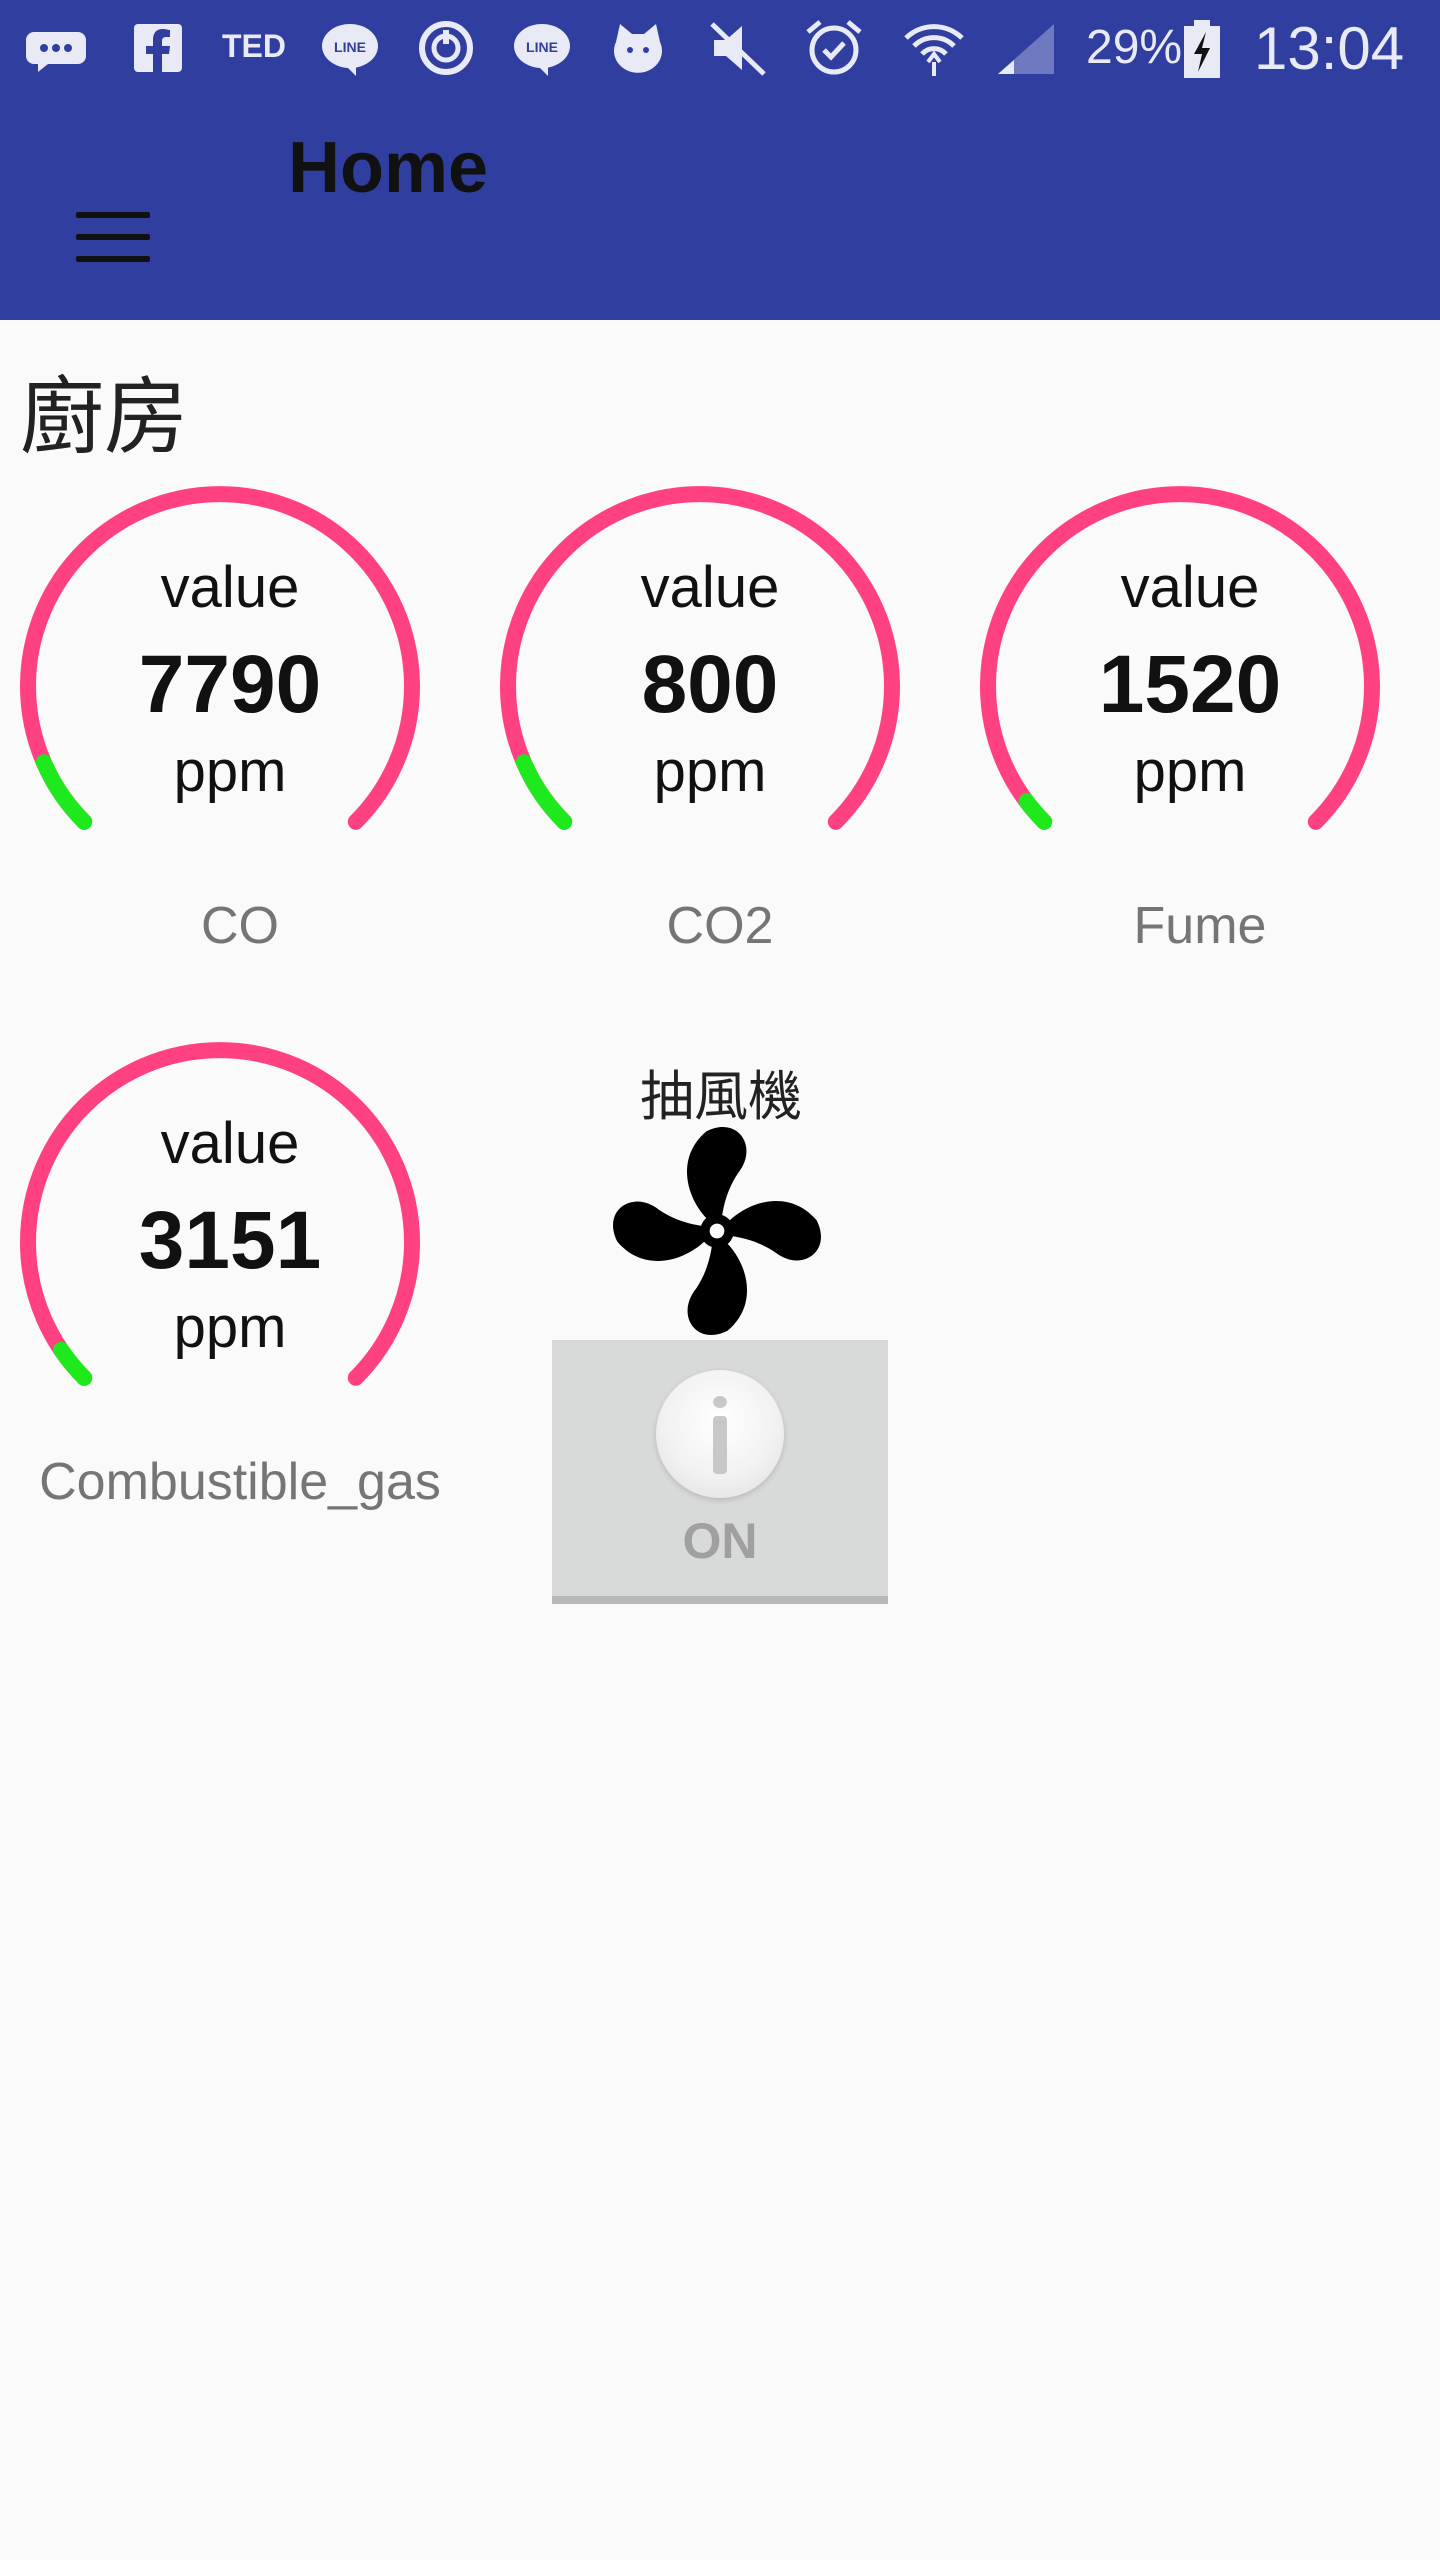  I want to click on battery-icon, so click(1202, 49).